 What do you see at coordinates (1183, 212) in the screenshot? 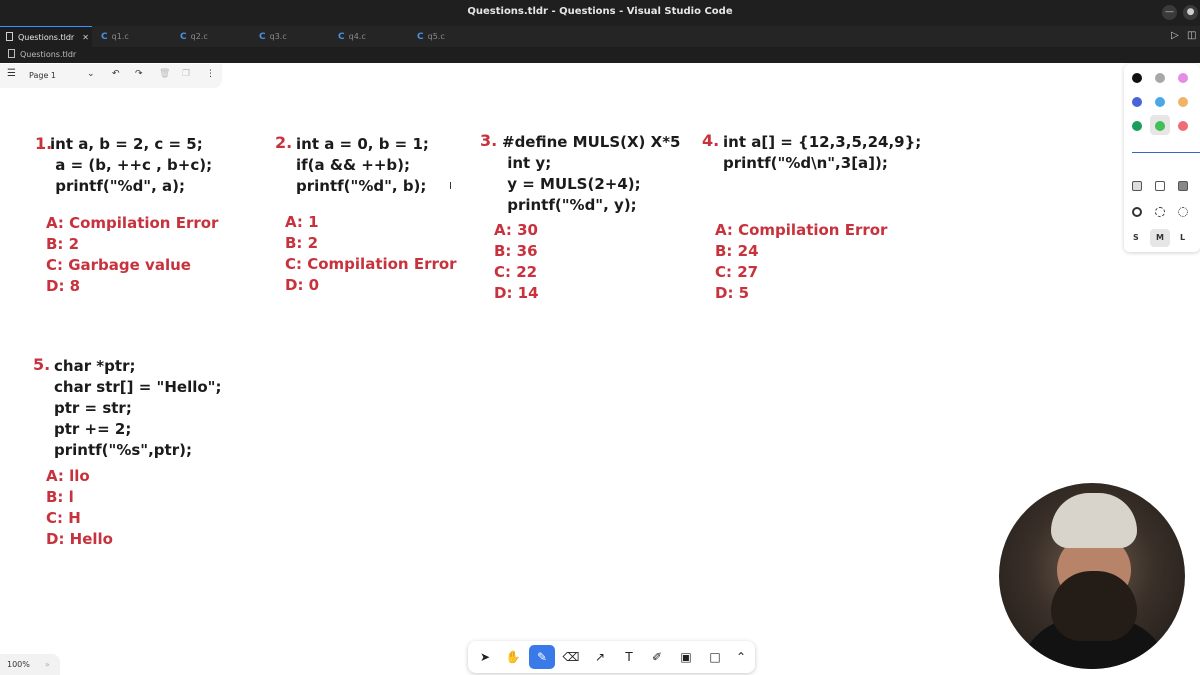
I see `dash-dotted-icon` at bounding box center [1183, 212].